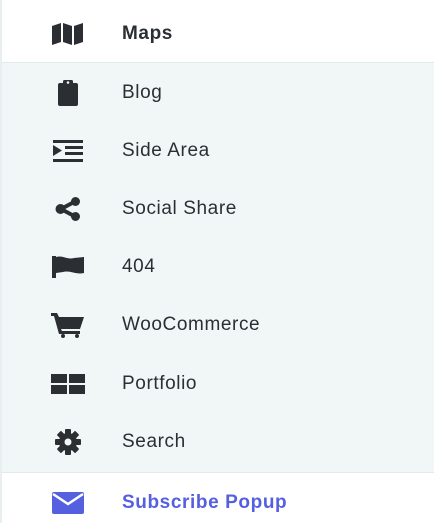  I want to click on shopping-cart-icon, so click(68, 325).